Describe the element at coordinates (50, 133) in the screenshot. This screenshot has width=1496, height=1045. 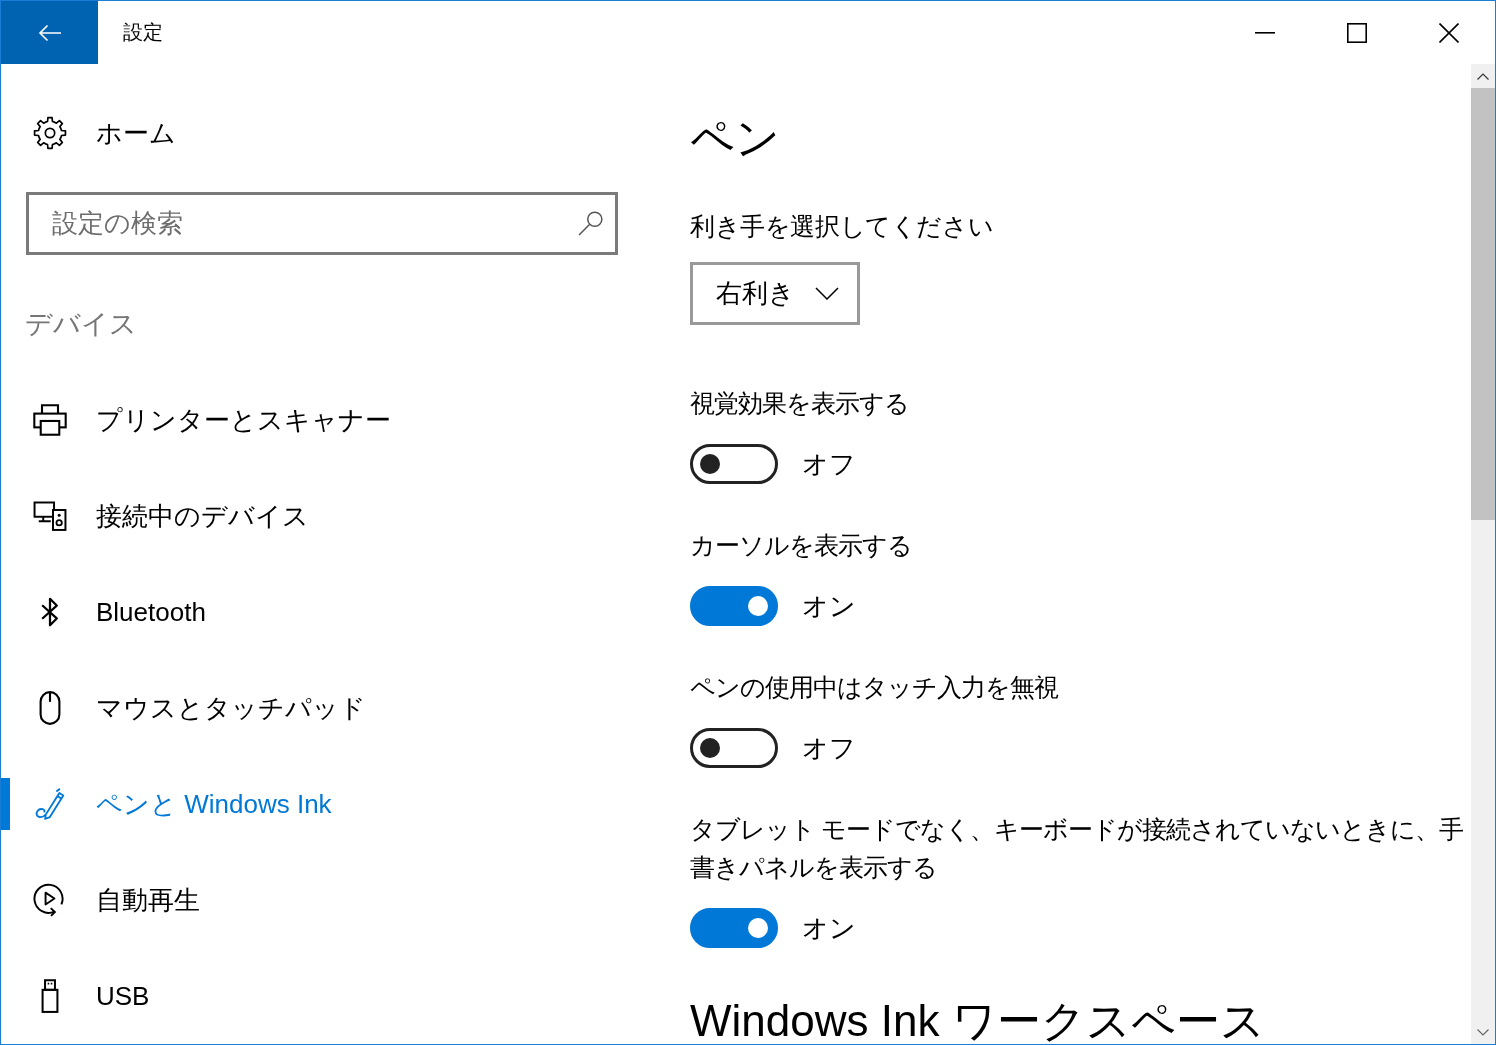
I see `gear-icon` at that location.